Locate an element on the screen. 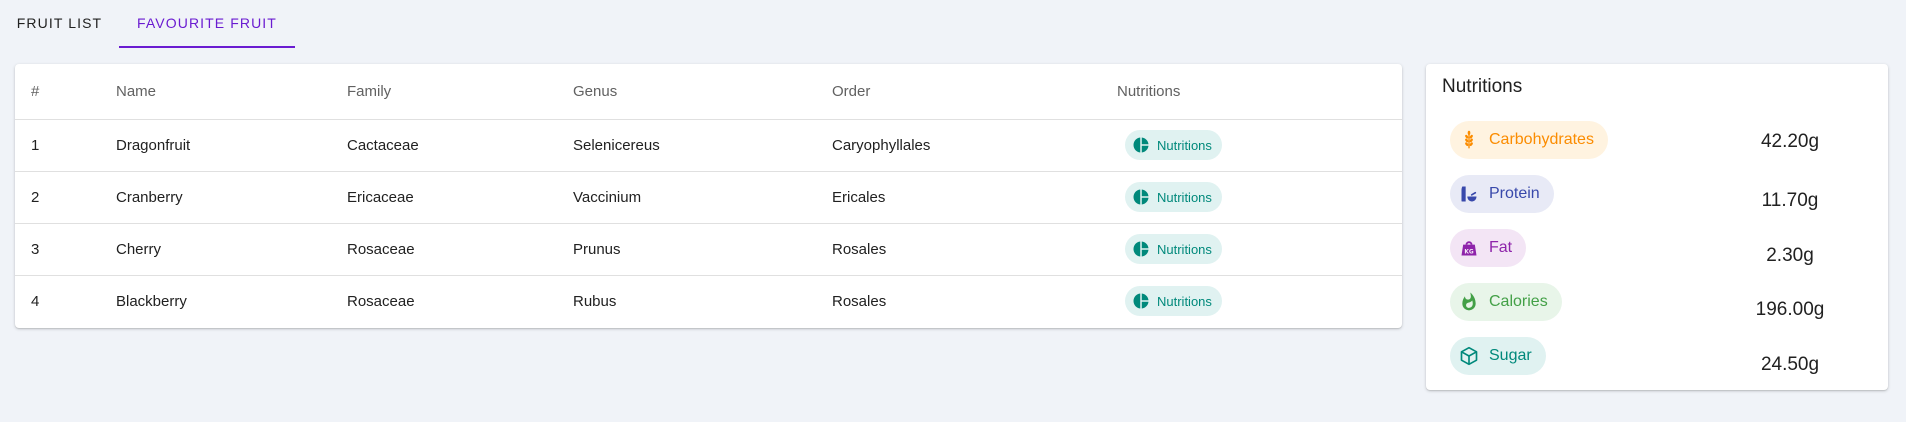 The width and height of the screenshot is (1906, 422). flame-icon is located at coordinates (1469, 301).